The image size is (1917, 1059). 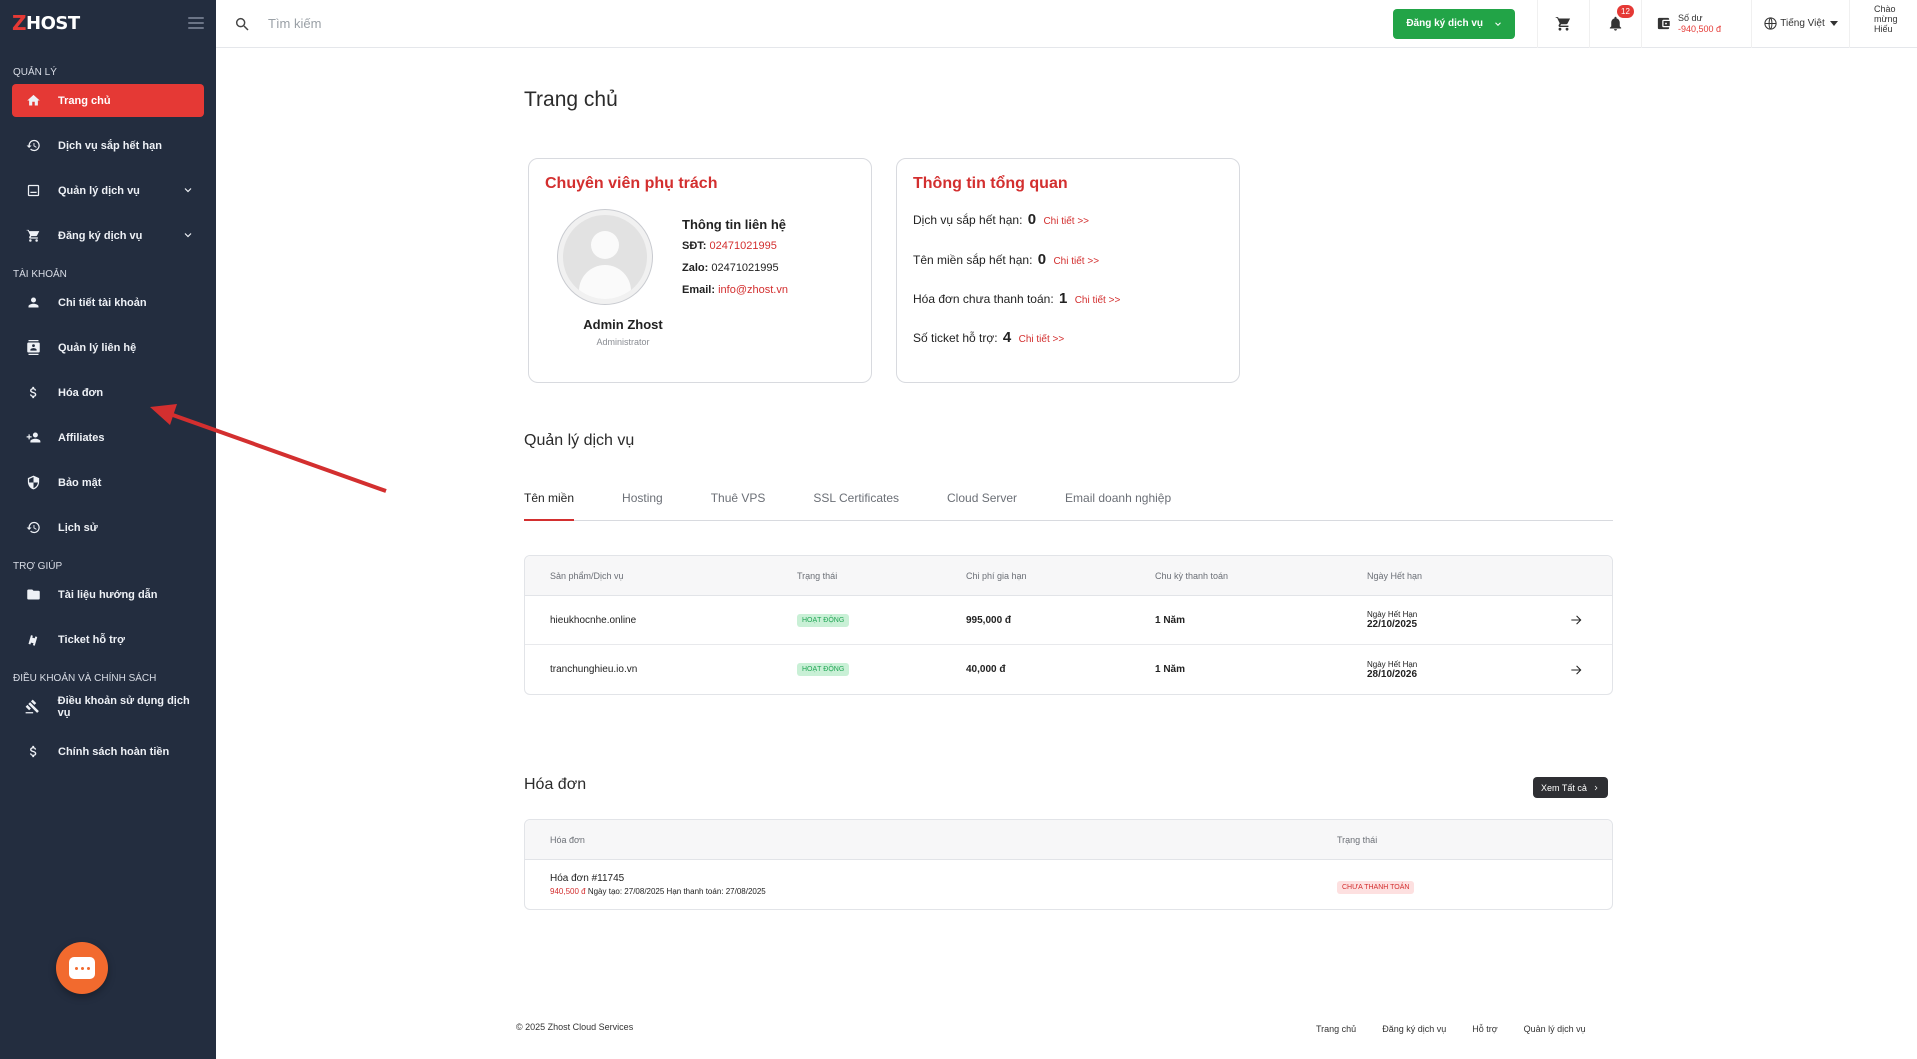 I want to click on tab-hosting: Hosting, so click(x=642, y=505).